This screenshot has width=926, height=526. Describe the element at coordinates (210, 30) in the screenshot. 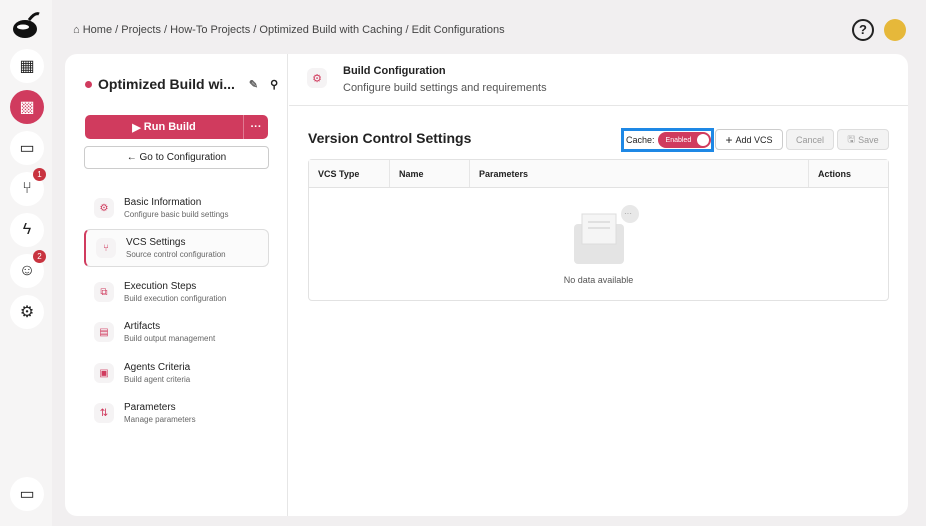

I see `breadcrumb-how-to: How-To Projects` at that location.